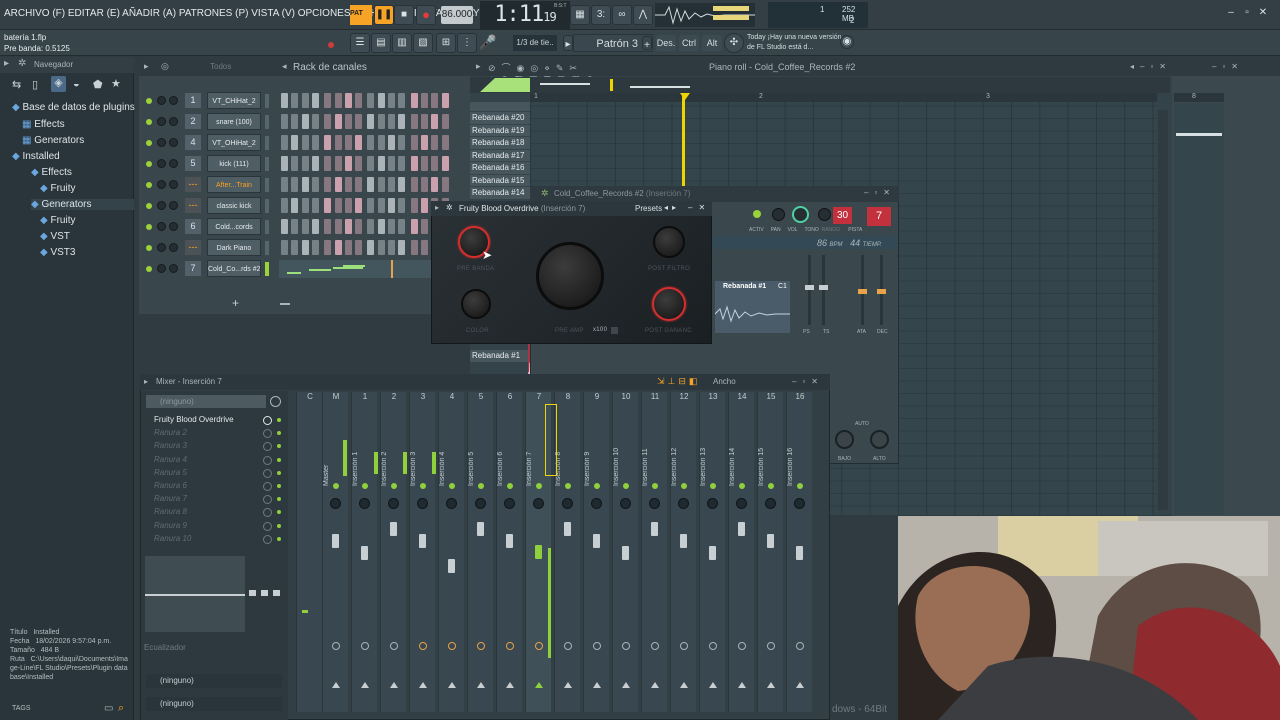  What do you see at coordinates (234, 247) in the screenshot?
I see `channel-name-button: Dark Piano` at bounding box center [234, 247].